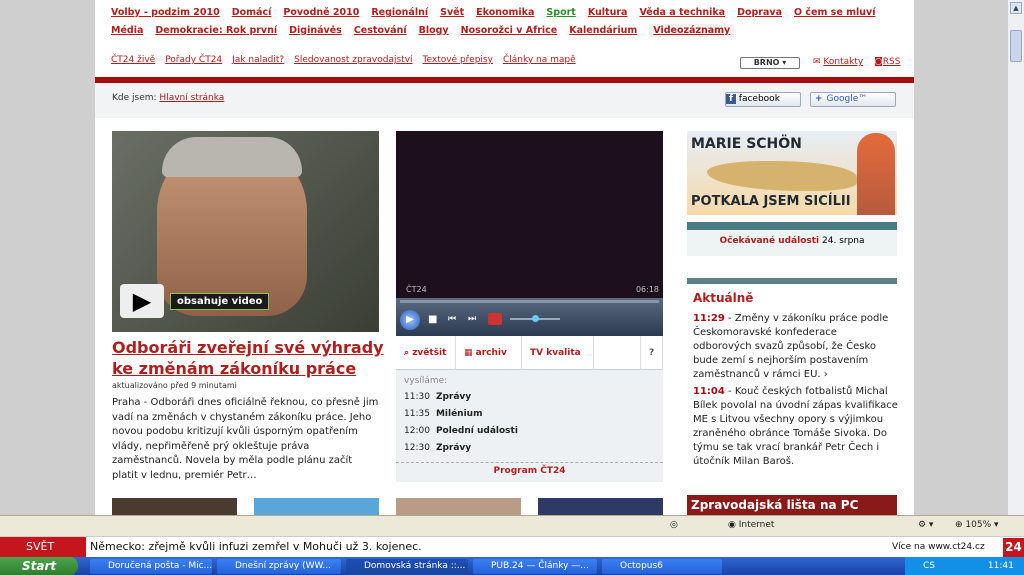 This screenshot has width=1024, height=575. Describe the element at coordinates (452, 12) in the screenshot. I see `nav-link: Svět` at that location.